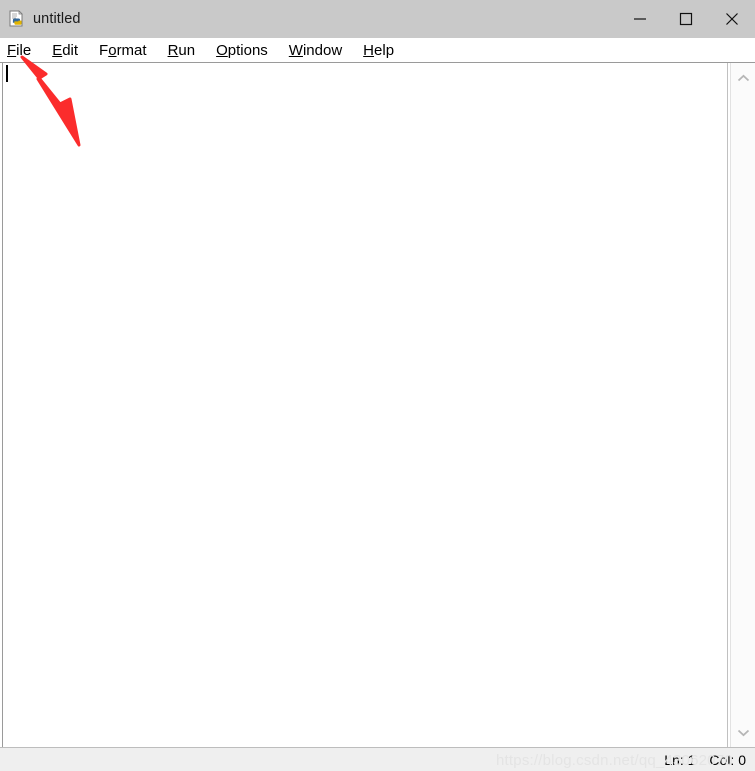 The height and width of the screenshot is (771, 755). Describe the element at coordinates (742, 405) in the screenshot. I see `vertical-scrollbar` at that location.